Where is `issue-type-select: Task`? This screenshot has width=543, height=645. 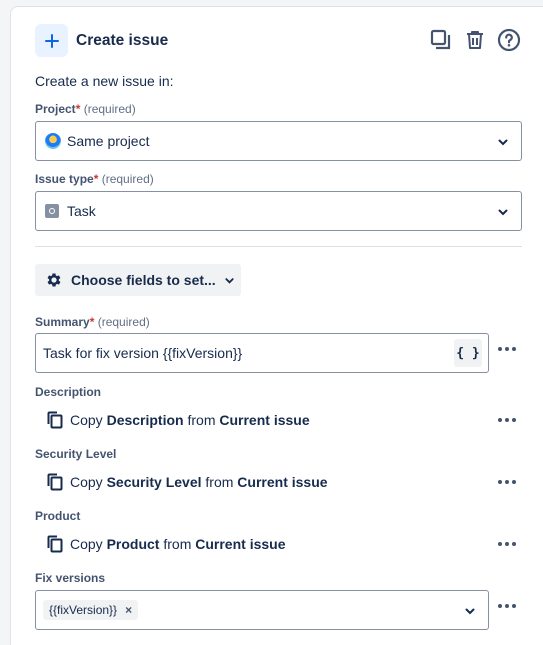
issue-type-select: Task is located at coordinates (278, 211).